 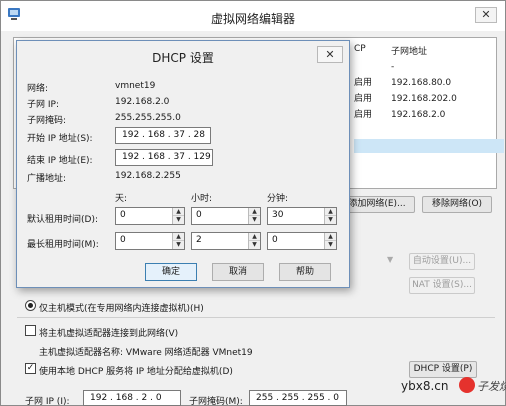 What do you see at coordinates (47, 121) in the screenshot?
I see `subnet-mask-label: 子网掩码:` at bounding box center [47, 121].